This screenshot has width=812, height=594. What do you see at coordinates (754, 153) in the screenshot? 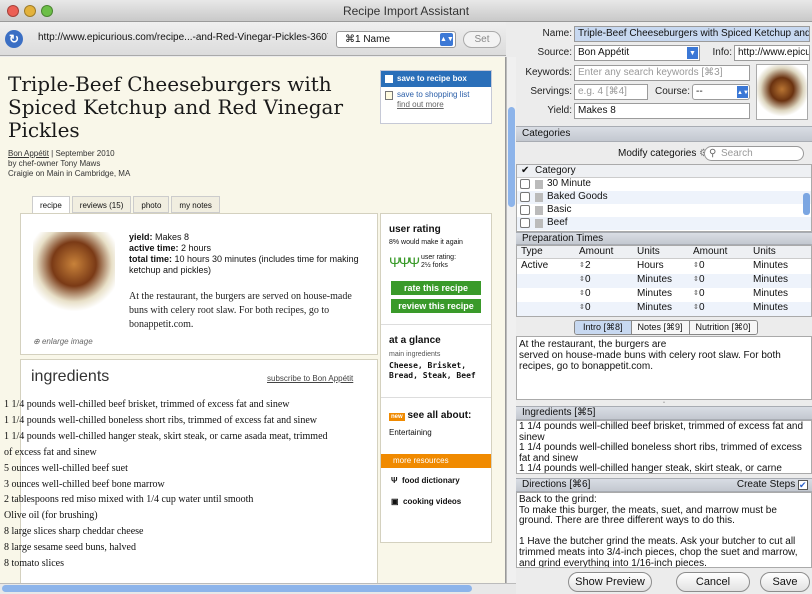
I see `category-search: ⚲ Search` at bounding box center [754, 153].